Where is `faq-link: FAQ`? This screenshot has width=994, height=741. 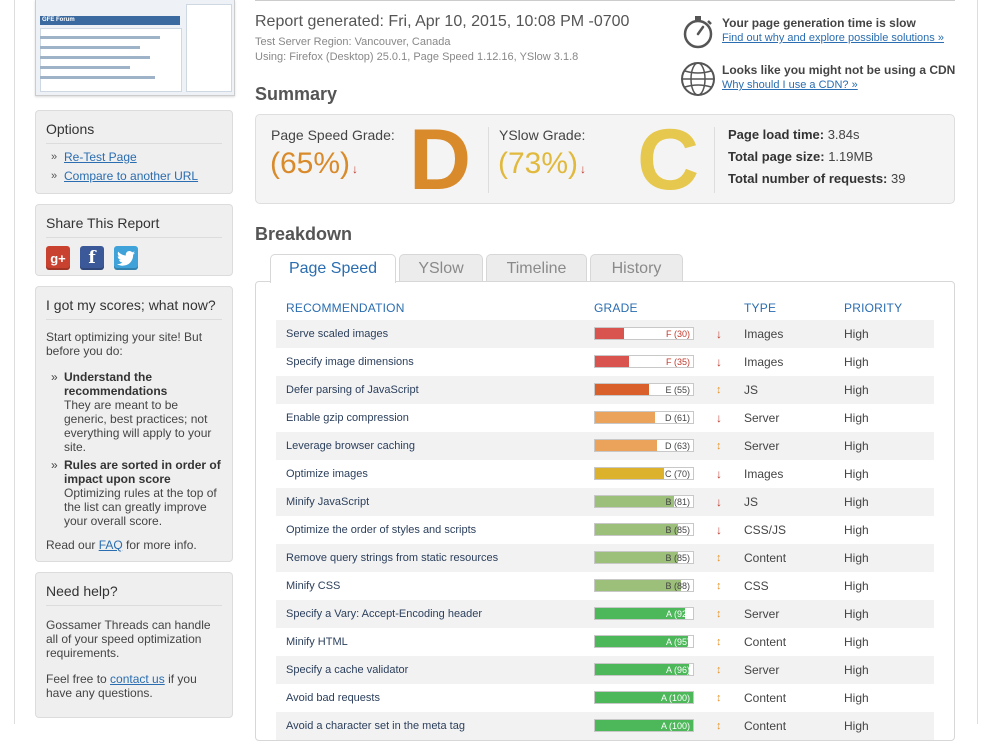
faq-link: FAQ is located at coordinates (111, 545).